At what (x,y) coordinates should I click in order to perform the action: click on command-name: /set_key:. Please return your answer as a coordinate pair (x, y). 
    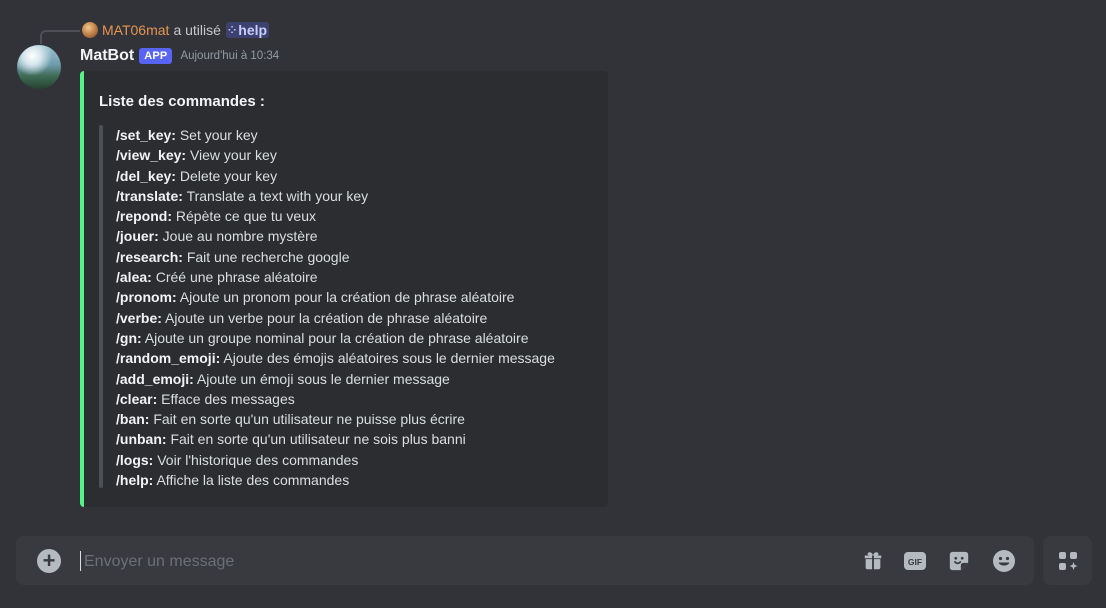
    Looking at the image, I should click on (146, 135).